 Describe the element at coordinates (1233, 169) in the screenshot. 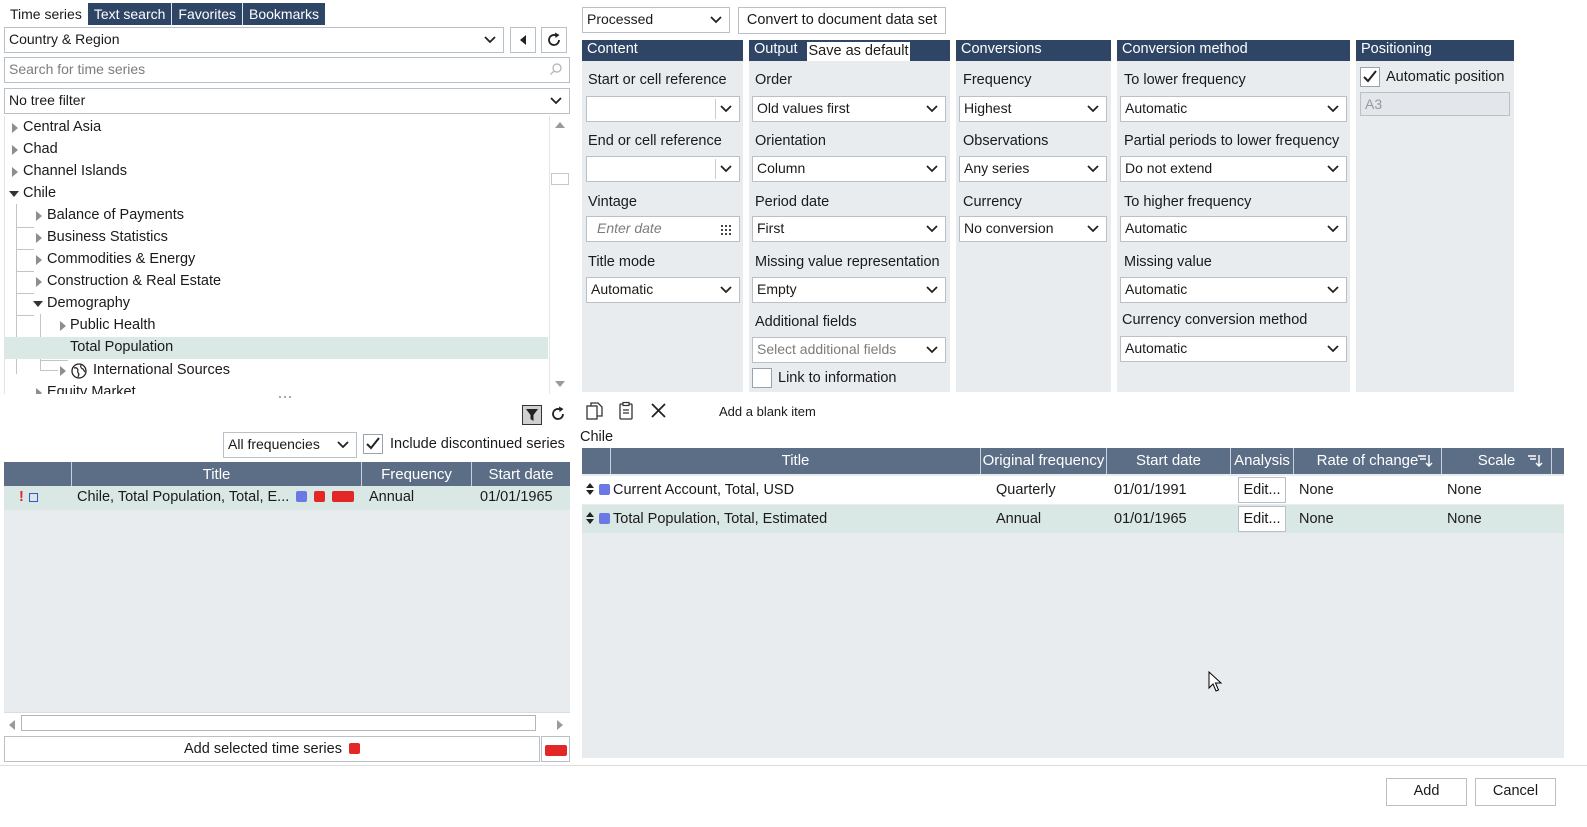

I see `partial-periods-select: Do not extend` at that location.